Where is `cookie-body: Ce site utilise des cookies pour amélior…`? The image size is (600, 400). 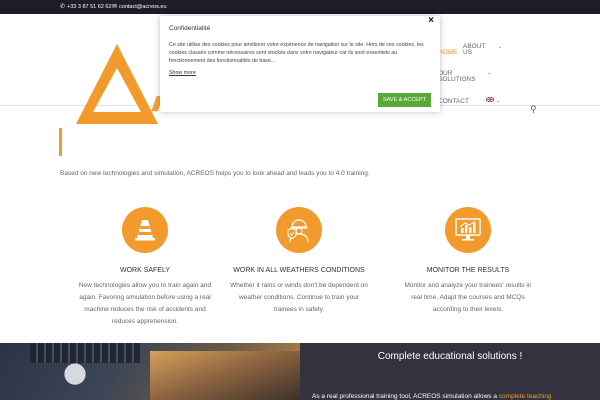 cookie-body: Ce site utilise des cookies pour amélior… is located at coordinates (296, 53).